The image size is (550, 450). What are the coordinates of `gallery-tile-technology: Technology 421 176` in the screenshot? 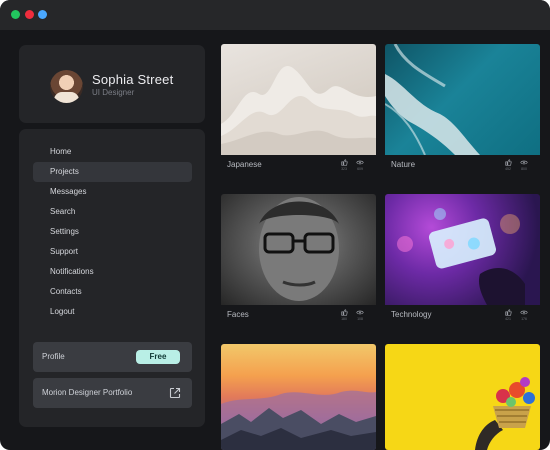 It's located at (462, 262).